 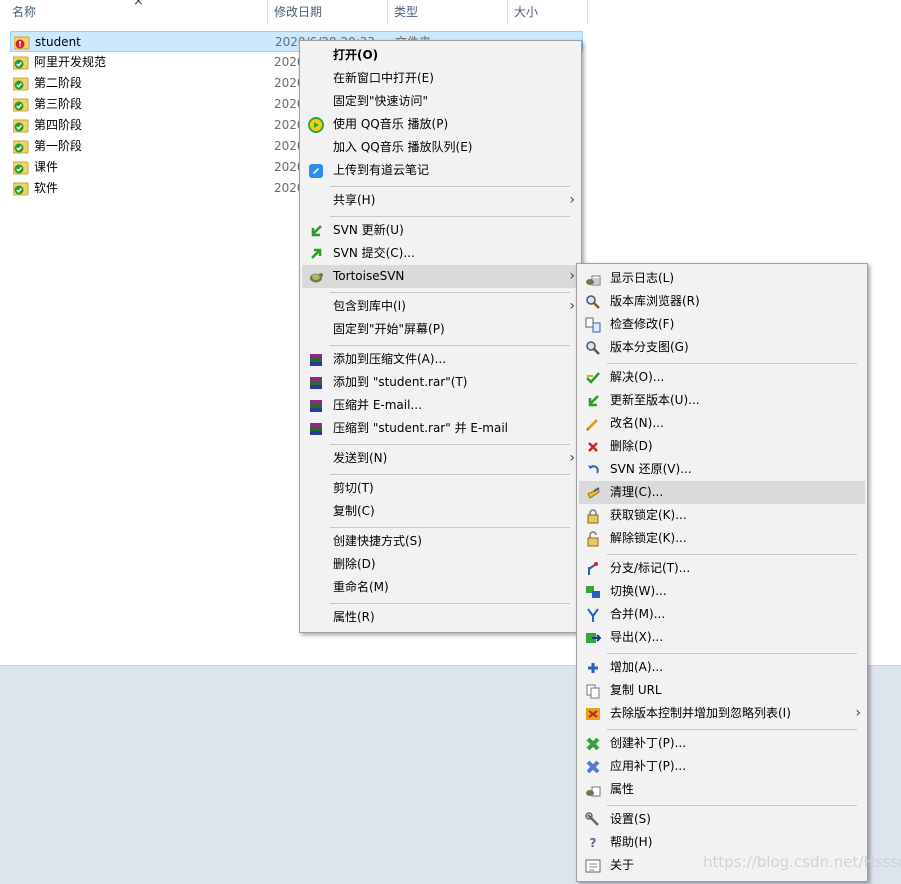 I want to click on menu-item-label: 固定到"开始"屏幕(P), so click(x=389, y=329).